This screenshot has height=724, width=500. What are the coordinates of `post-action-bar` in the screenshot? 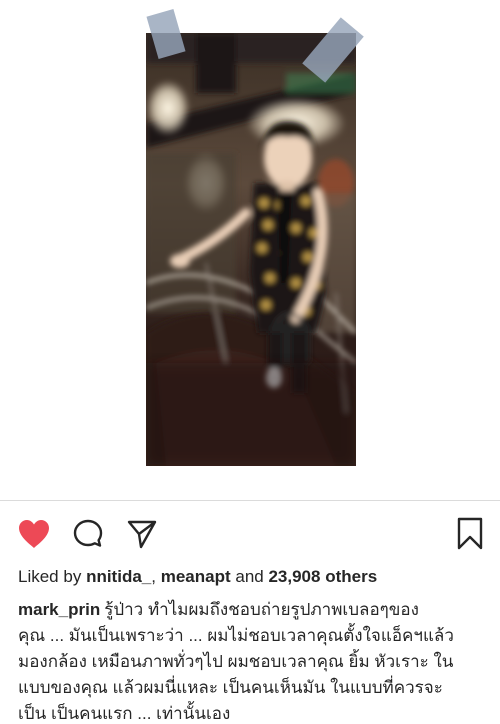 It's located at (250, 533).